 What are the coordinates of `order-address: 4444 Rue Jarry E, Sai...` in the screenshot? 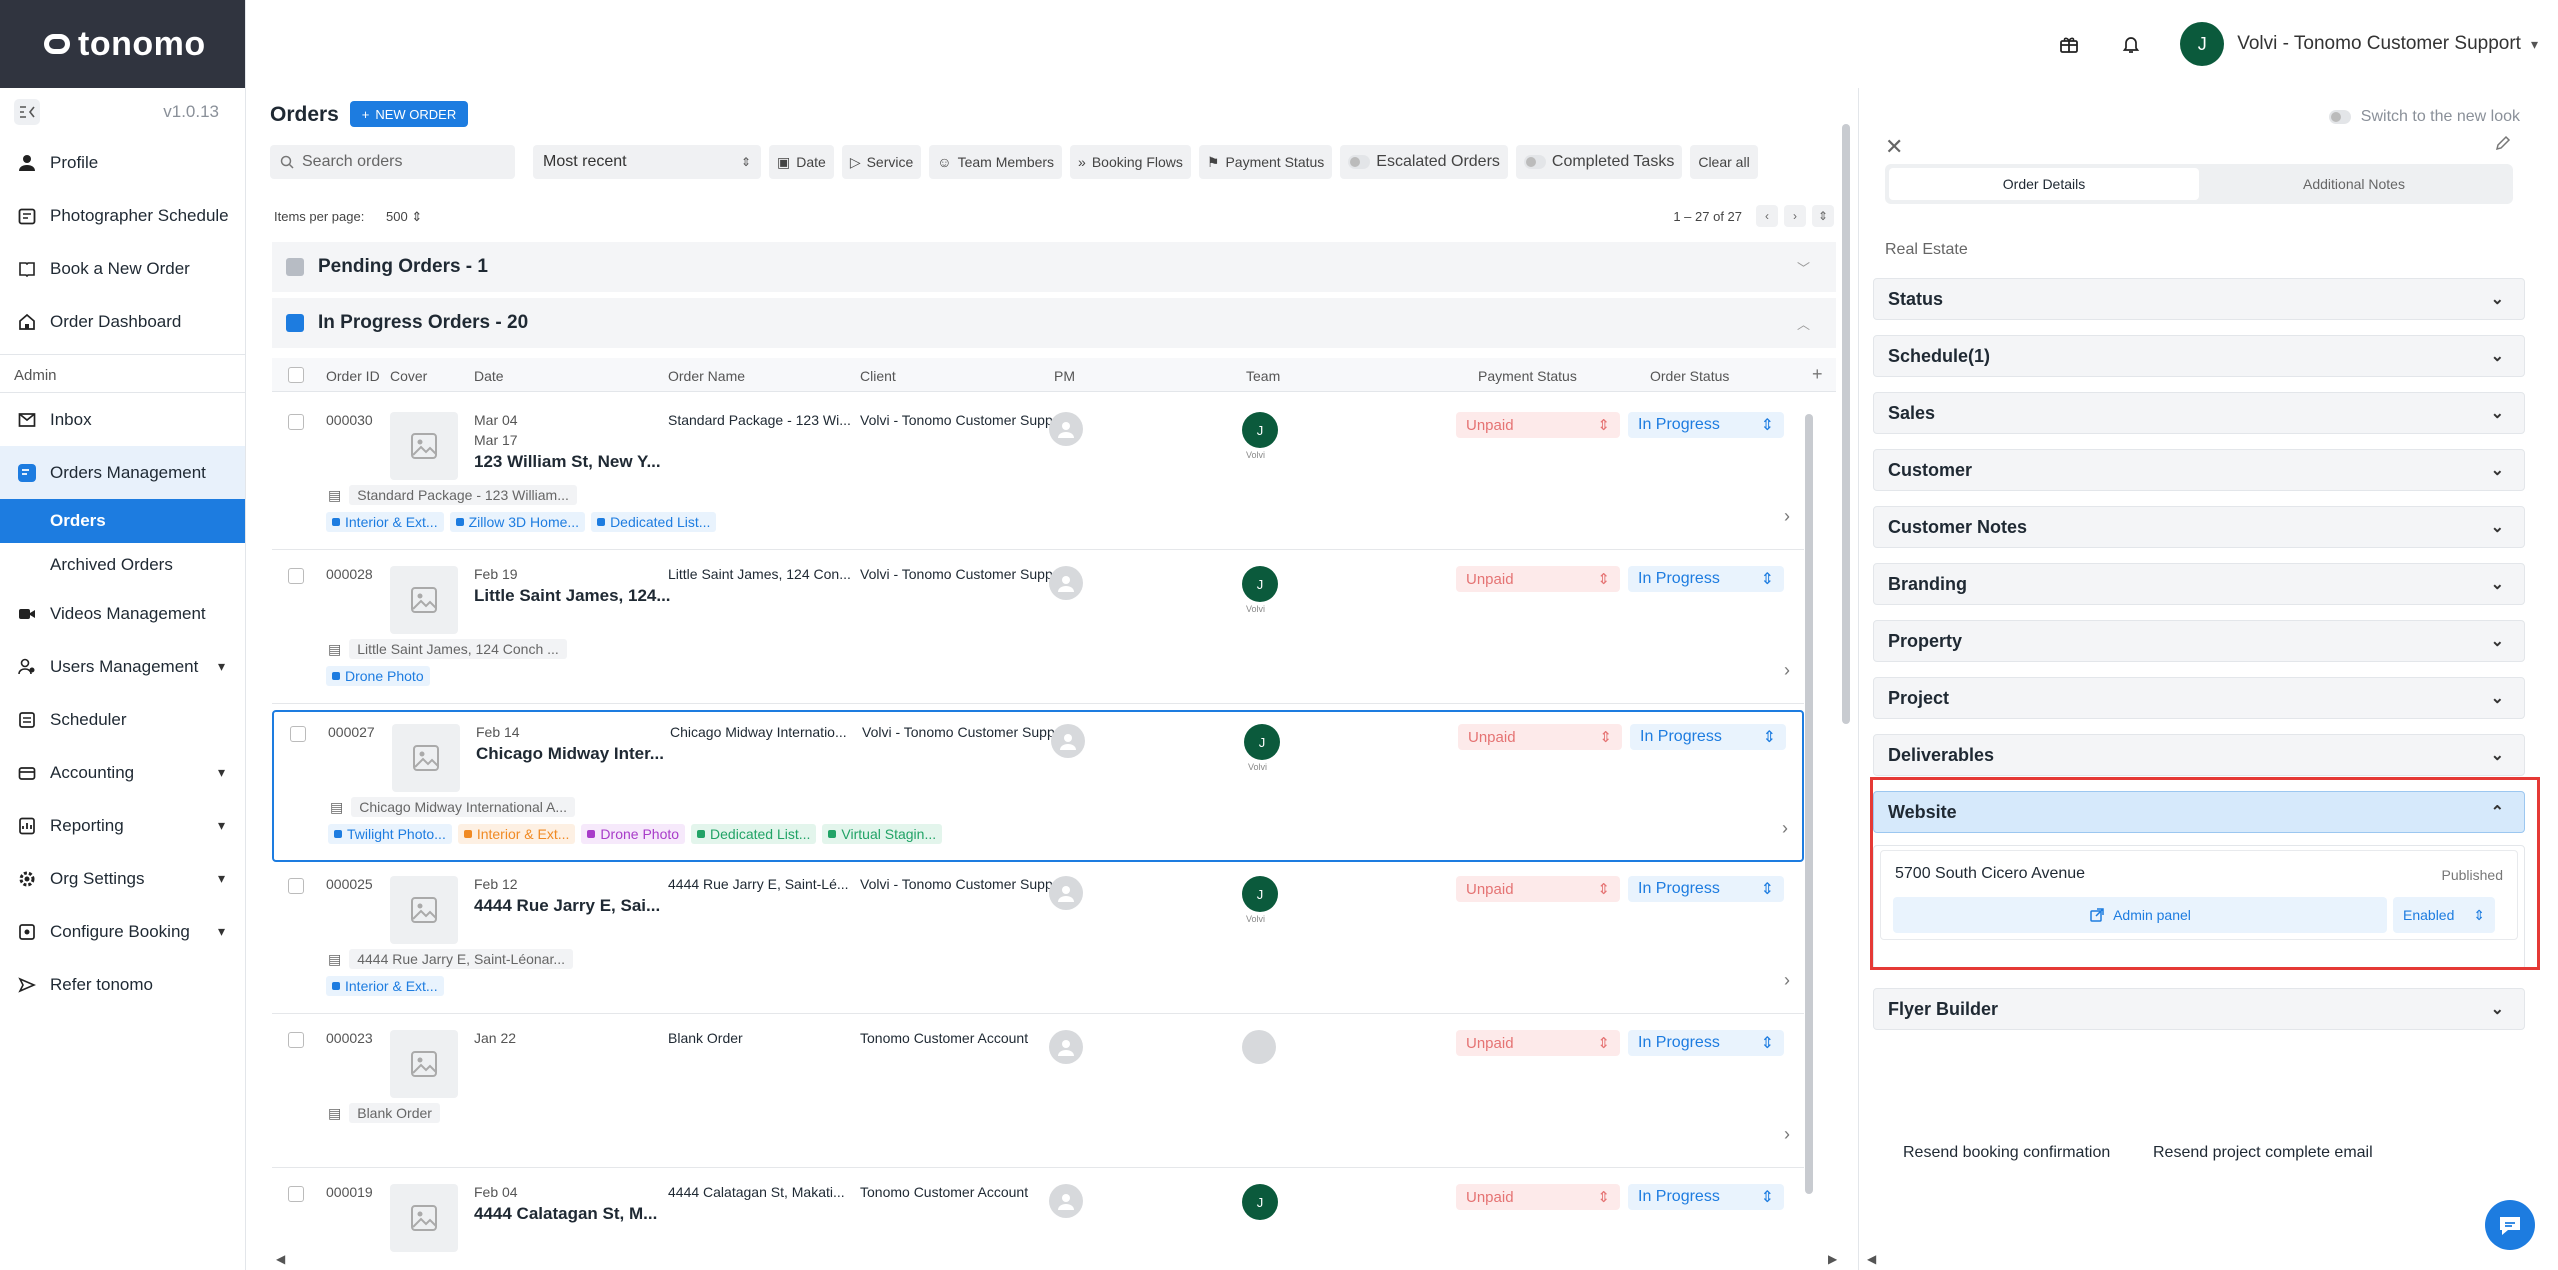 It's located at (567, 906).